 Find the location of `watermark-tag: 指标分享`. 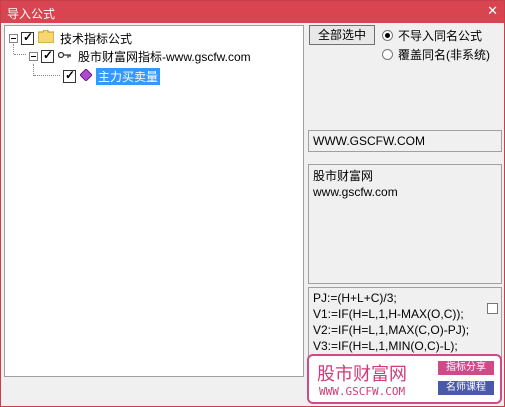

watermark-tag: 指标分享 is located at coordinates (466, 368).